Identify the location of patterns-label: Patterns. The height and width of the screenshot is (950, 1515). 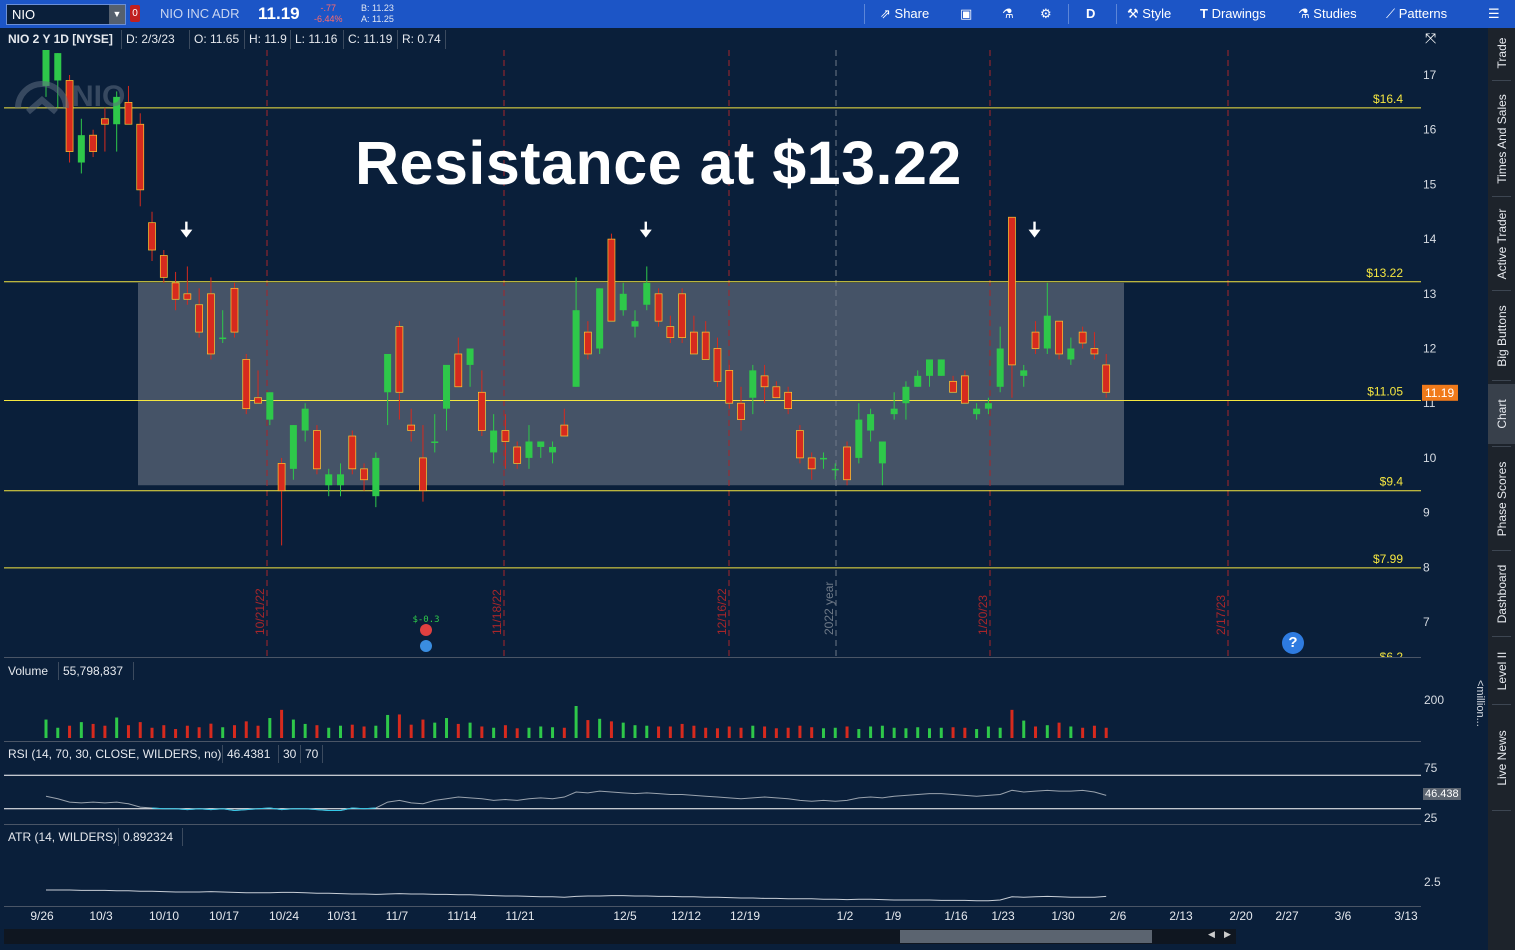
(1423, 13).